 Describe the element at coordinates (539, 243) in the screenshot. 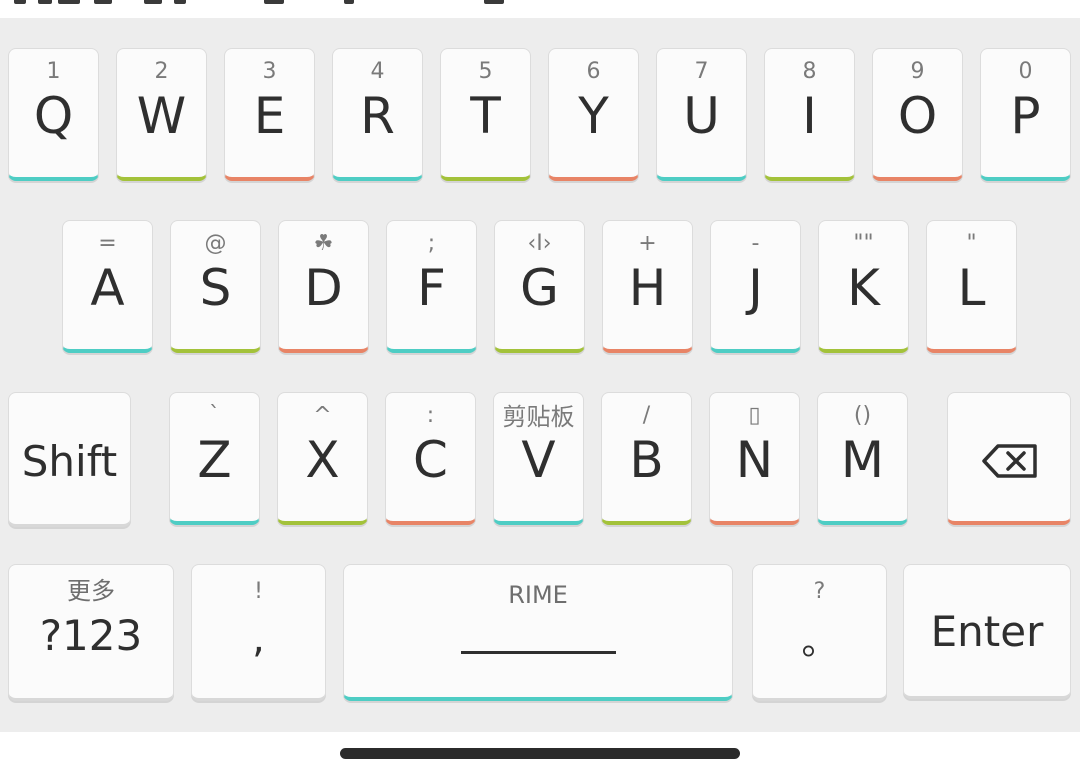

I see `key-hint: ‹I›` at that location.